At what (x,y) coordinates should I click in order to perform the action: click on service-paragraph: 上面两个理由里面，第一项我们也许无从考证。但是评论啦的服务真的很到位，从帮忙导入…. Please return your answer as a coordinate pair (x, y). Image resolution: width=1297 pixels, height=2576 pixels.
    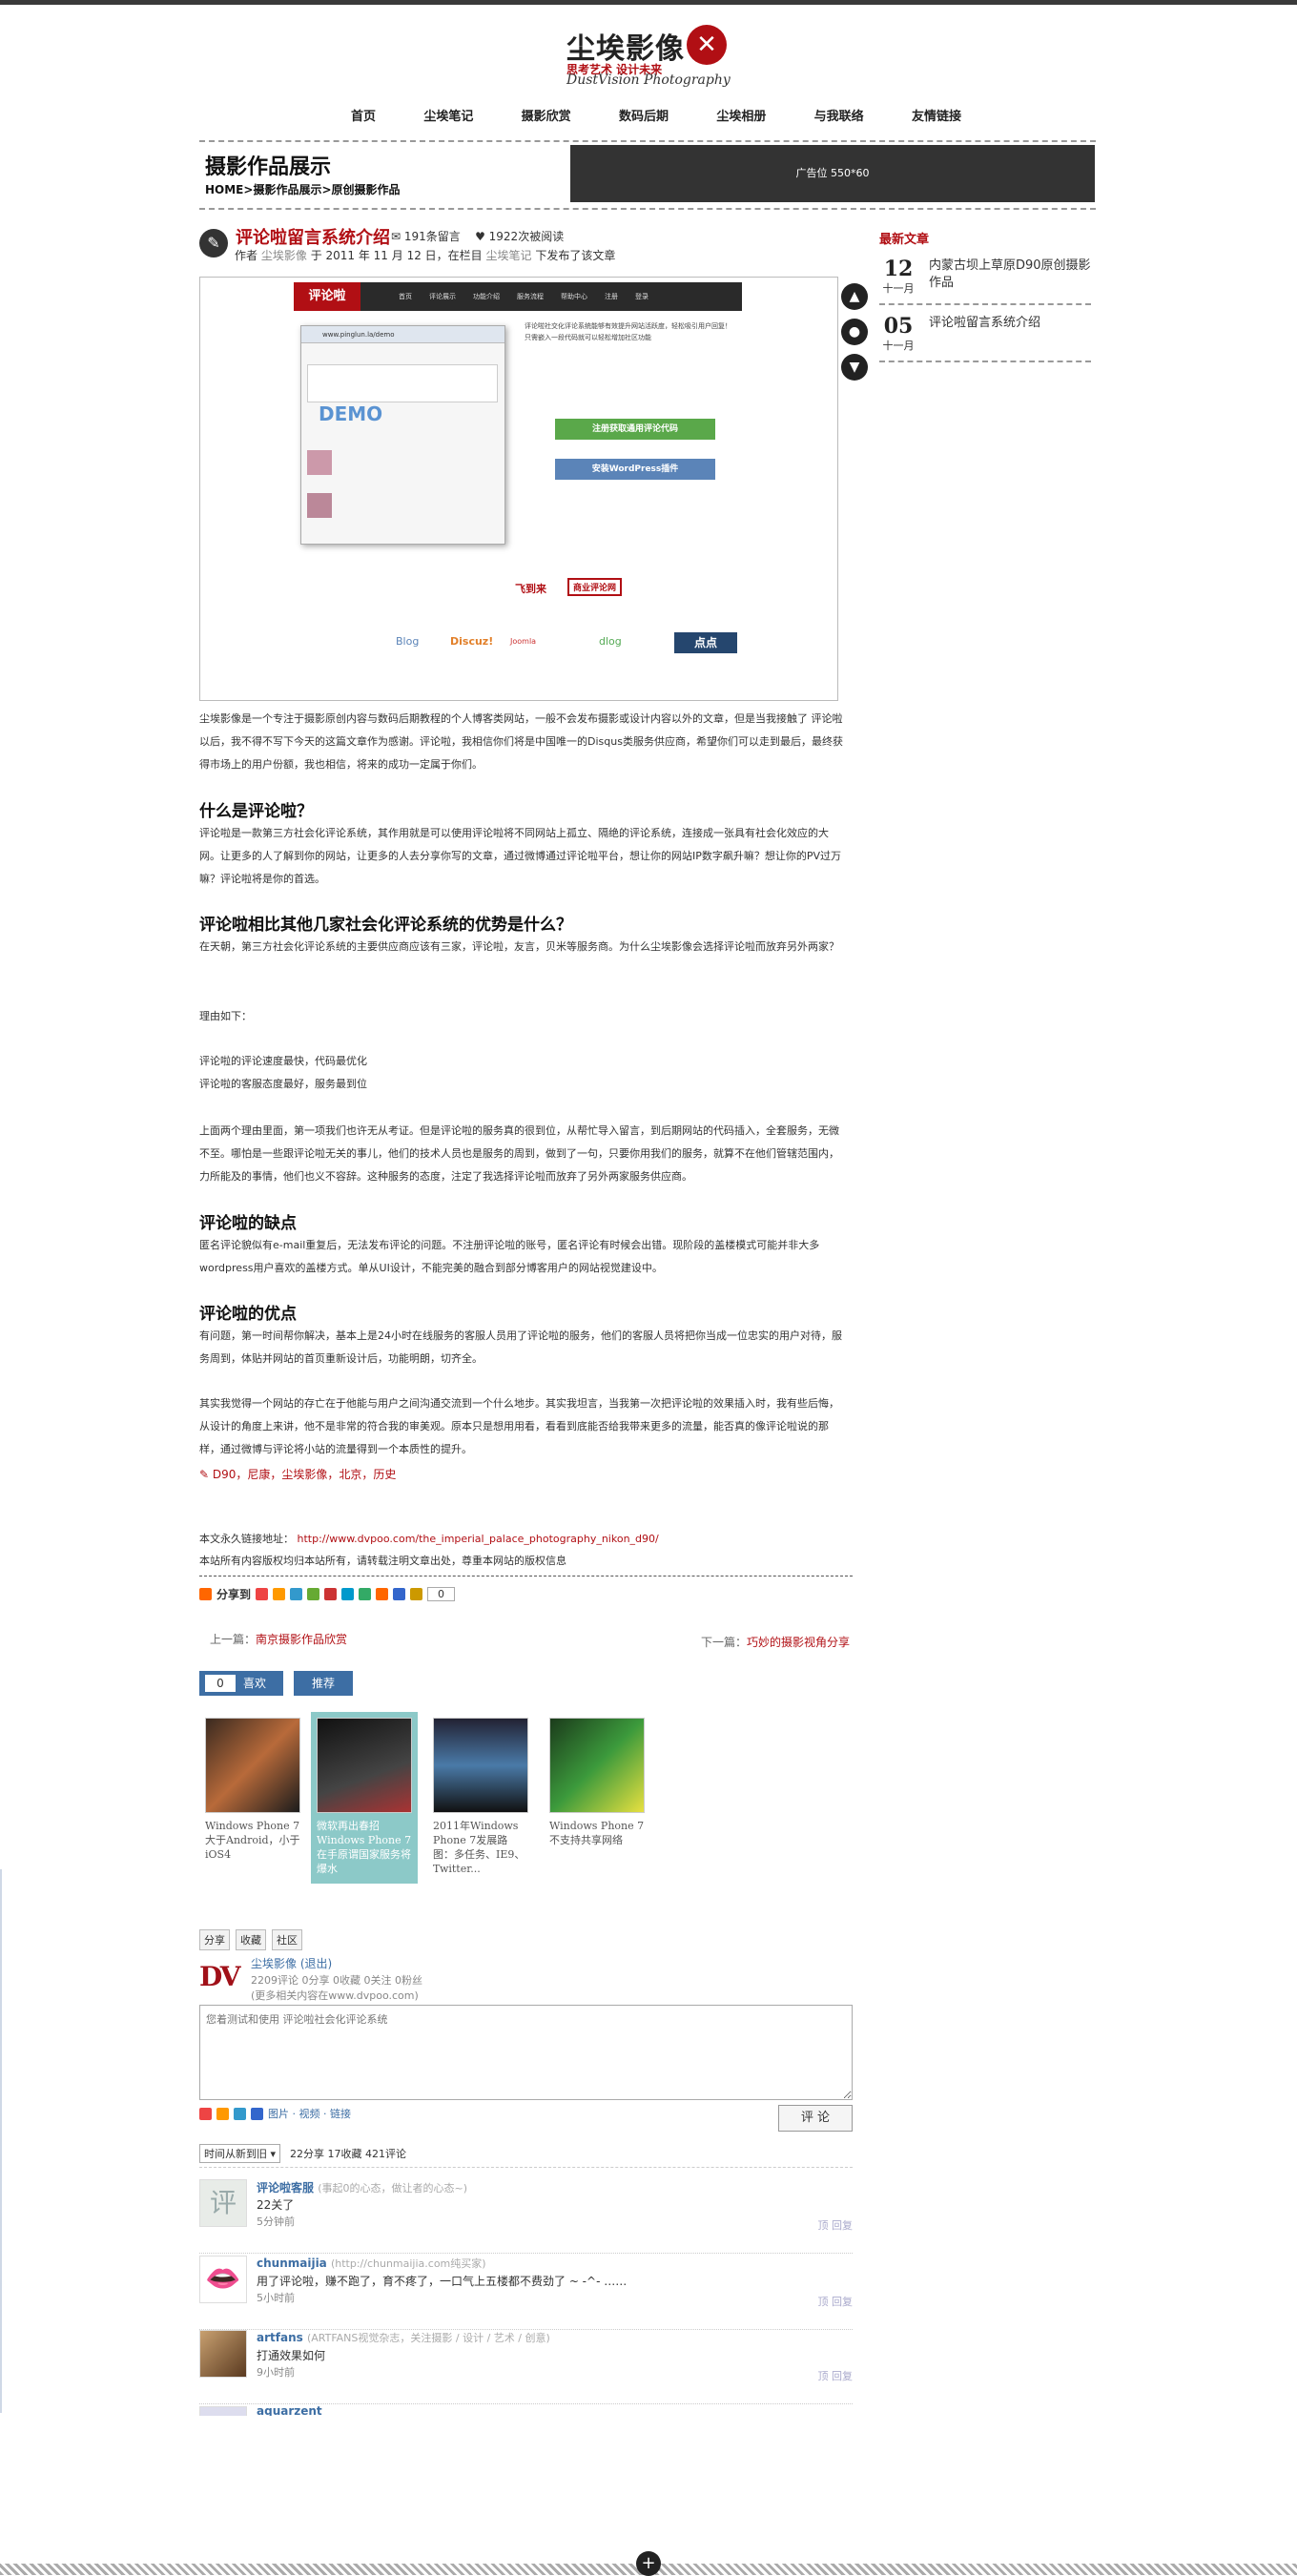
    Looking at the image, I should click on (519, 1153).